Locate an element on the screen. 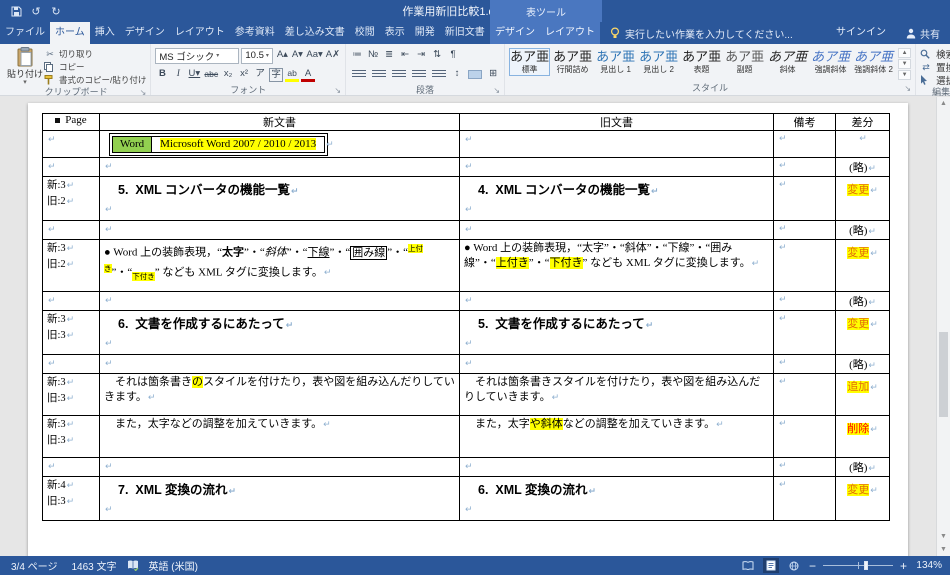 Image resolution: width=950 pixels, height=575 pixels. page-indicator: 3/4 ページ is located at coordinates (34, 565).